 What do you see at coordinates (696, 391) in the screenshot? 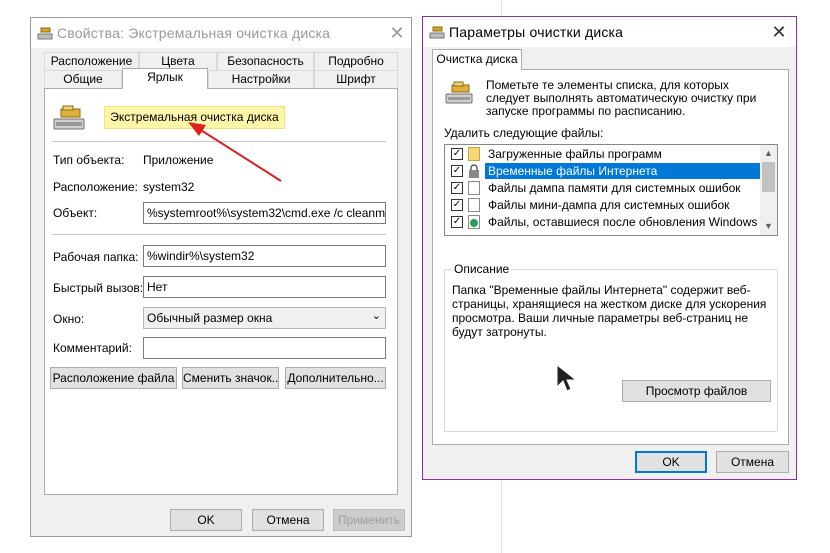
I see `view-files-button: Просмотр файлов` at bounding box center [696, 391].